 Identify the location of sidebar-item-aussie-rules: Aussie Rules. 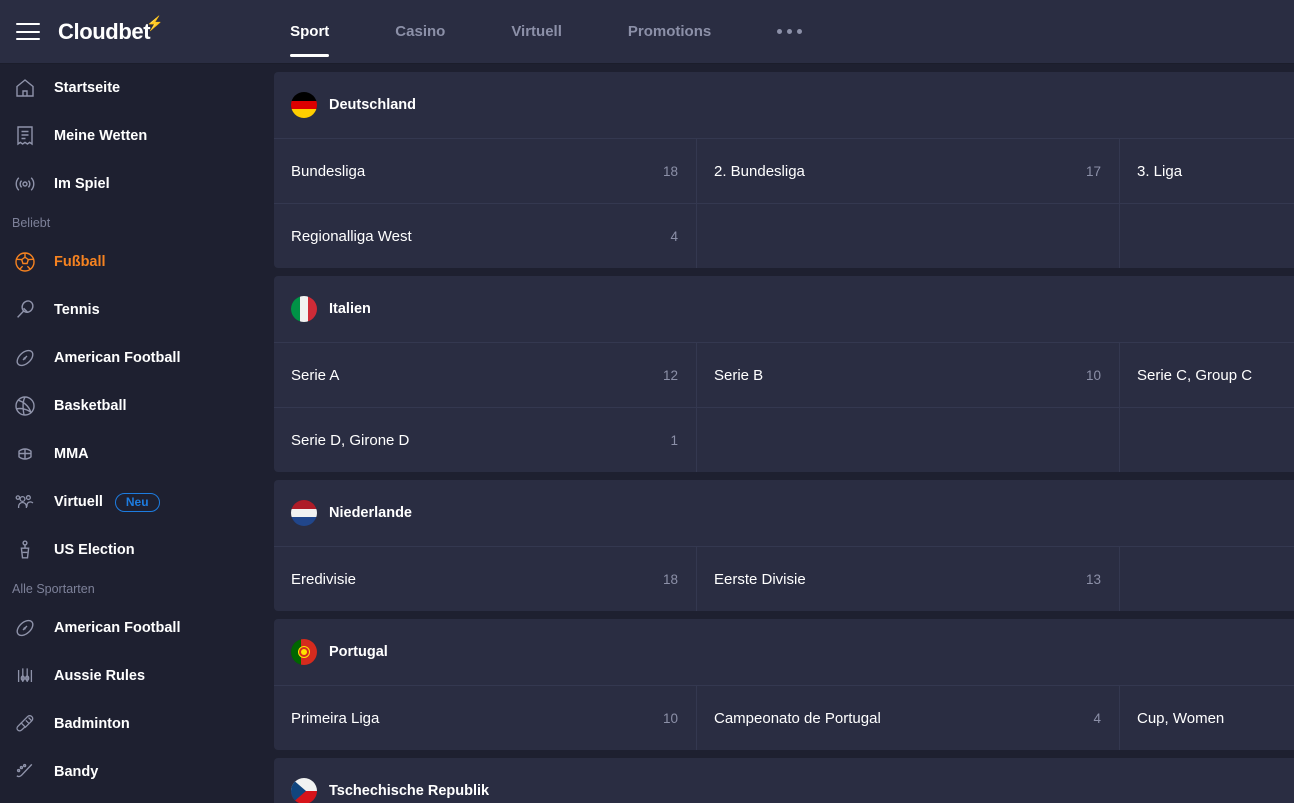
(123, 676).